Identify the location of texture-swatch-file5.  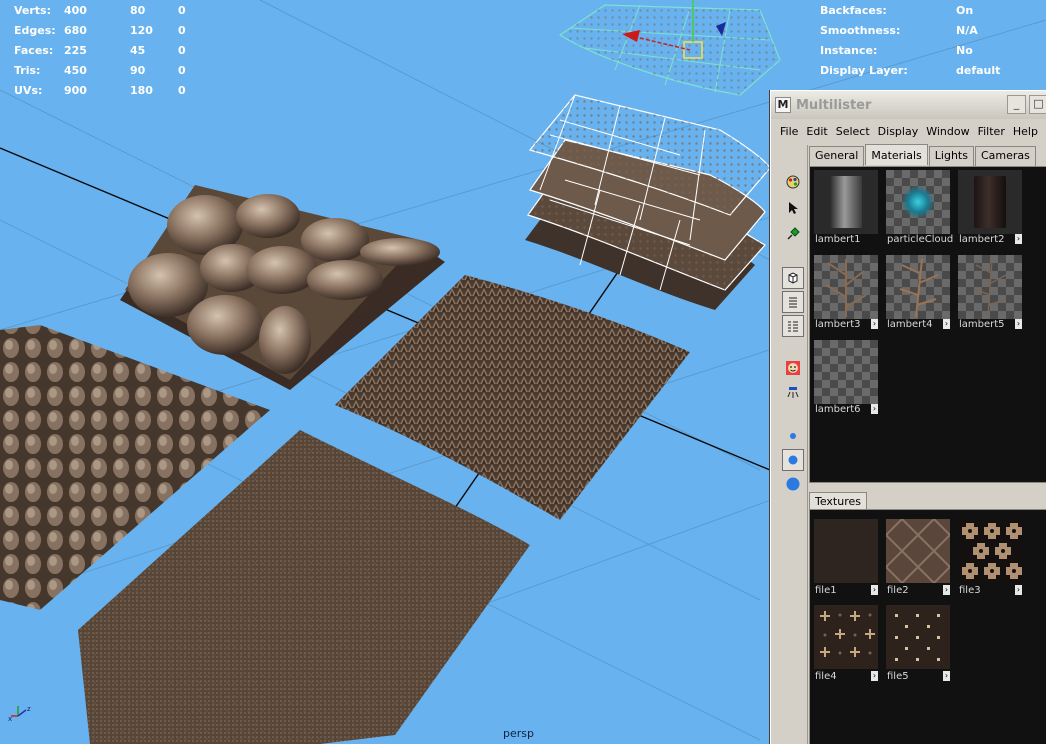
(918, 637).